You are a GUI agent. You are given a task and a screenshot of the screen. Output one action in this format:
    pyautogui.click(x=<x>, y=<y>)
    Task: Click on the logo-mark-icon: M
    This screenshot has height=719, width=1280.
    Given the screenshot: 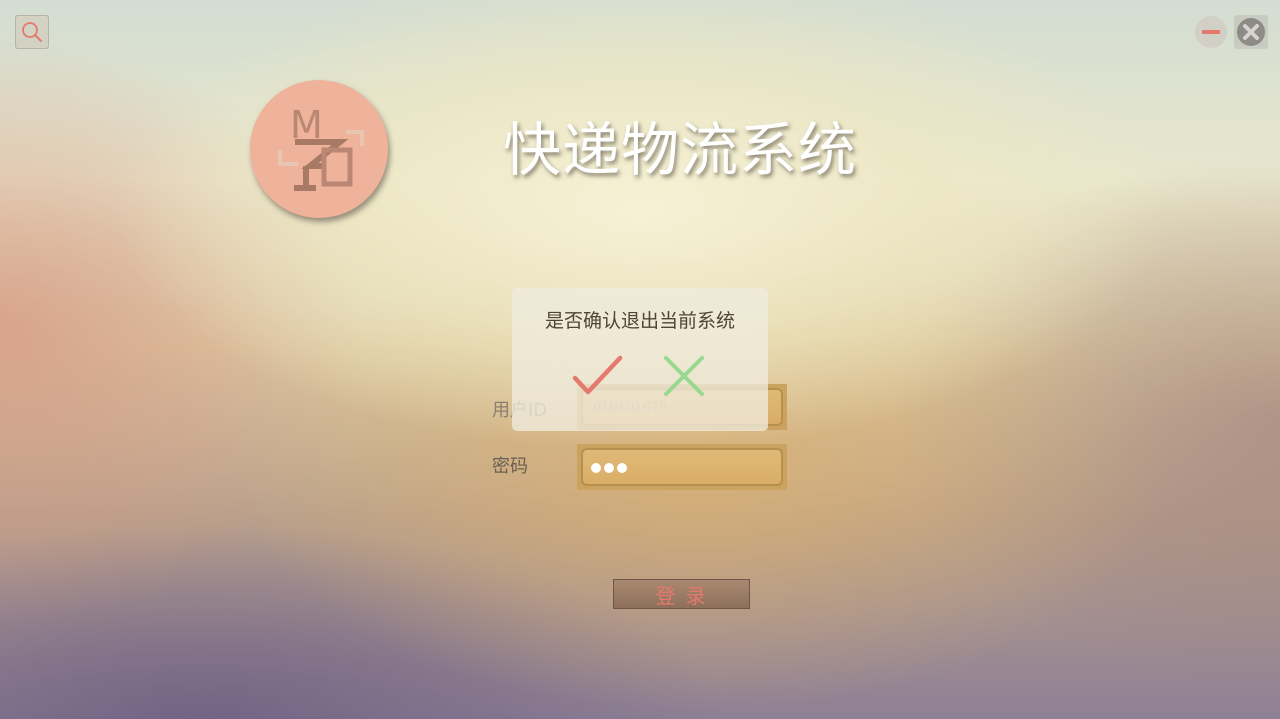 What is the action you would take?
    pyautogui.click(x=321, y=147)
    